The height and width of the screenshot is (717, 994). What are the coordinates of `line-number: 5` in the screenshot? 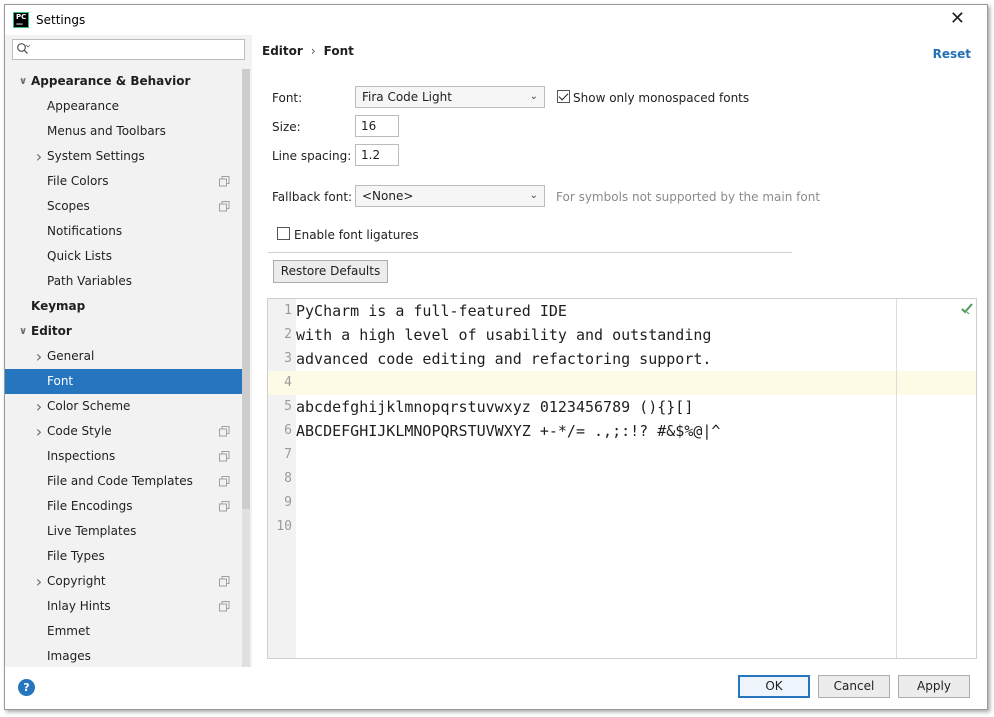 It's located at (288, 406).